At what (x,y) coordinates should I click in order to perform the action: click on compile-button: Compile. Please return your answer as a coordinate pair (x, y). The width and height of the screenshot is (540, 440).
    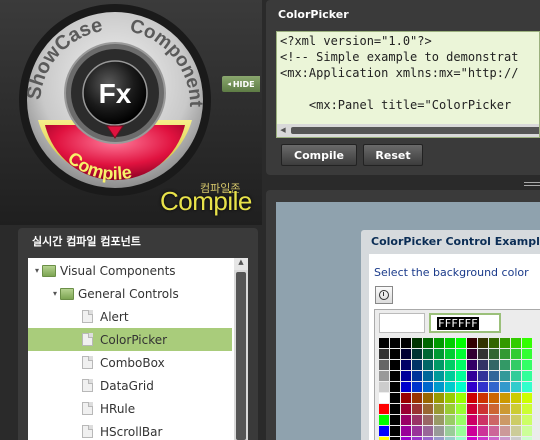
    Looking at the image, I should click on (319, 155).